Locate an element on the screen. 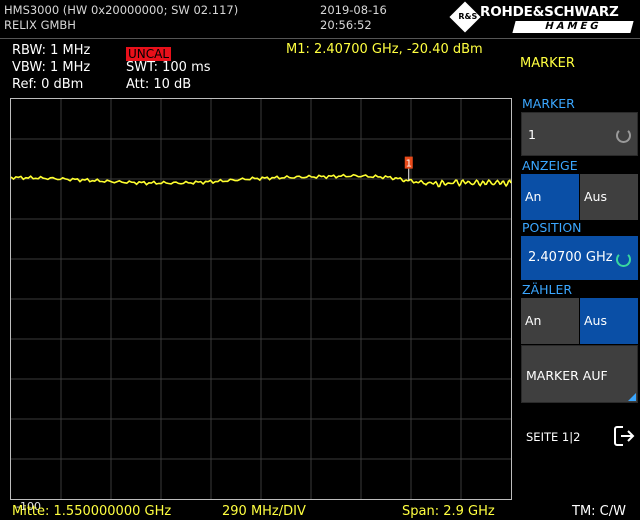 The image size is (640, 520). position-section-label: POSITION is located at coordinates (552, 227).